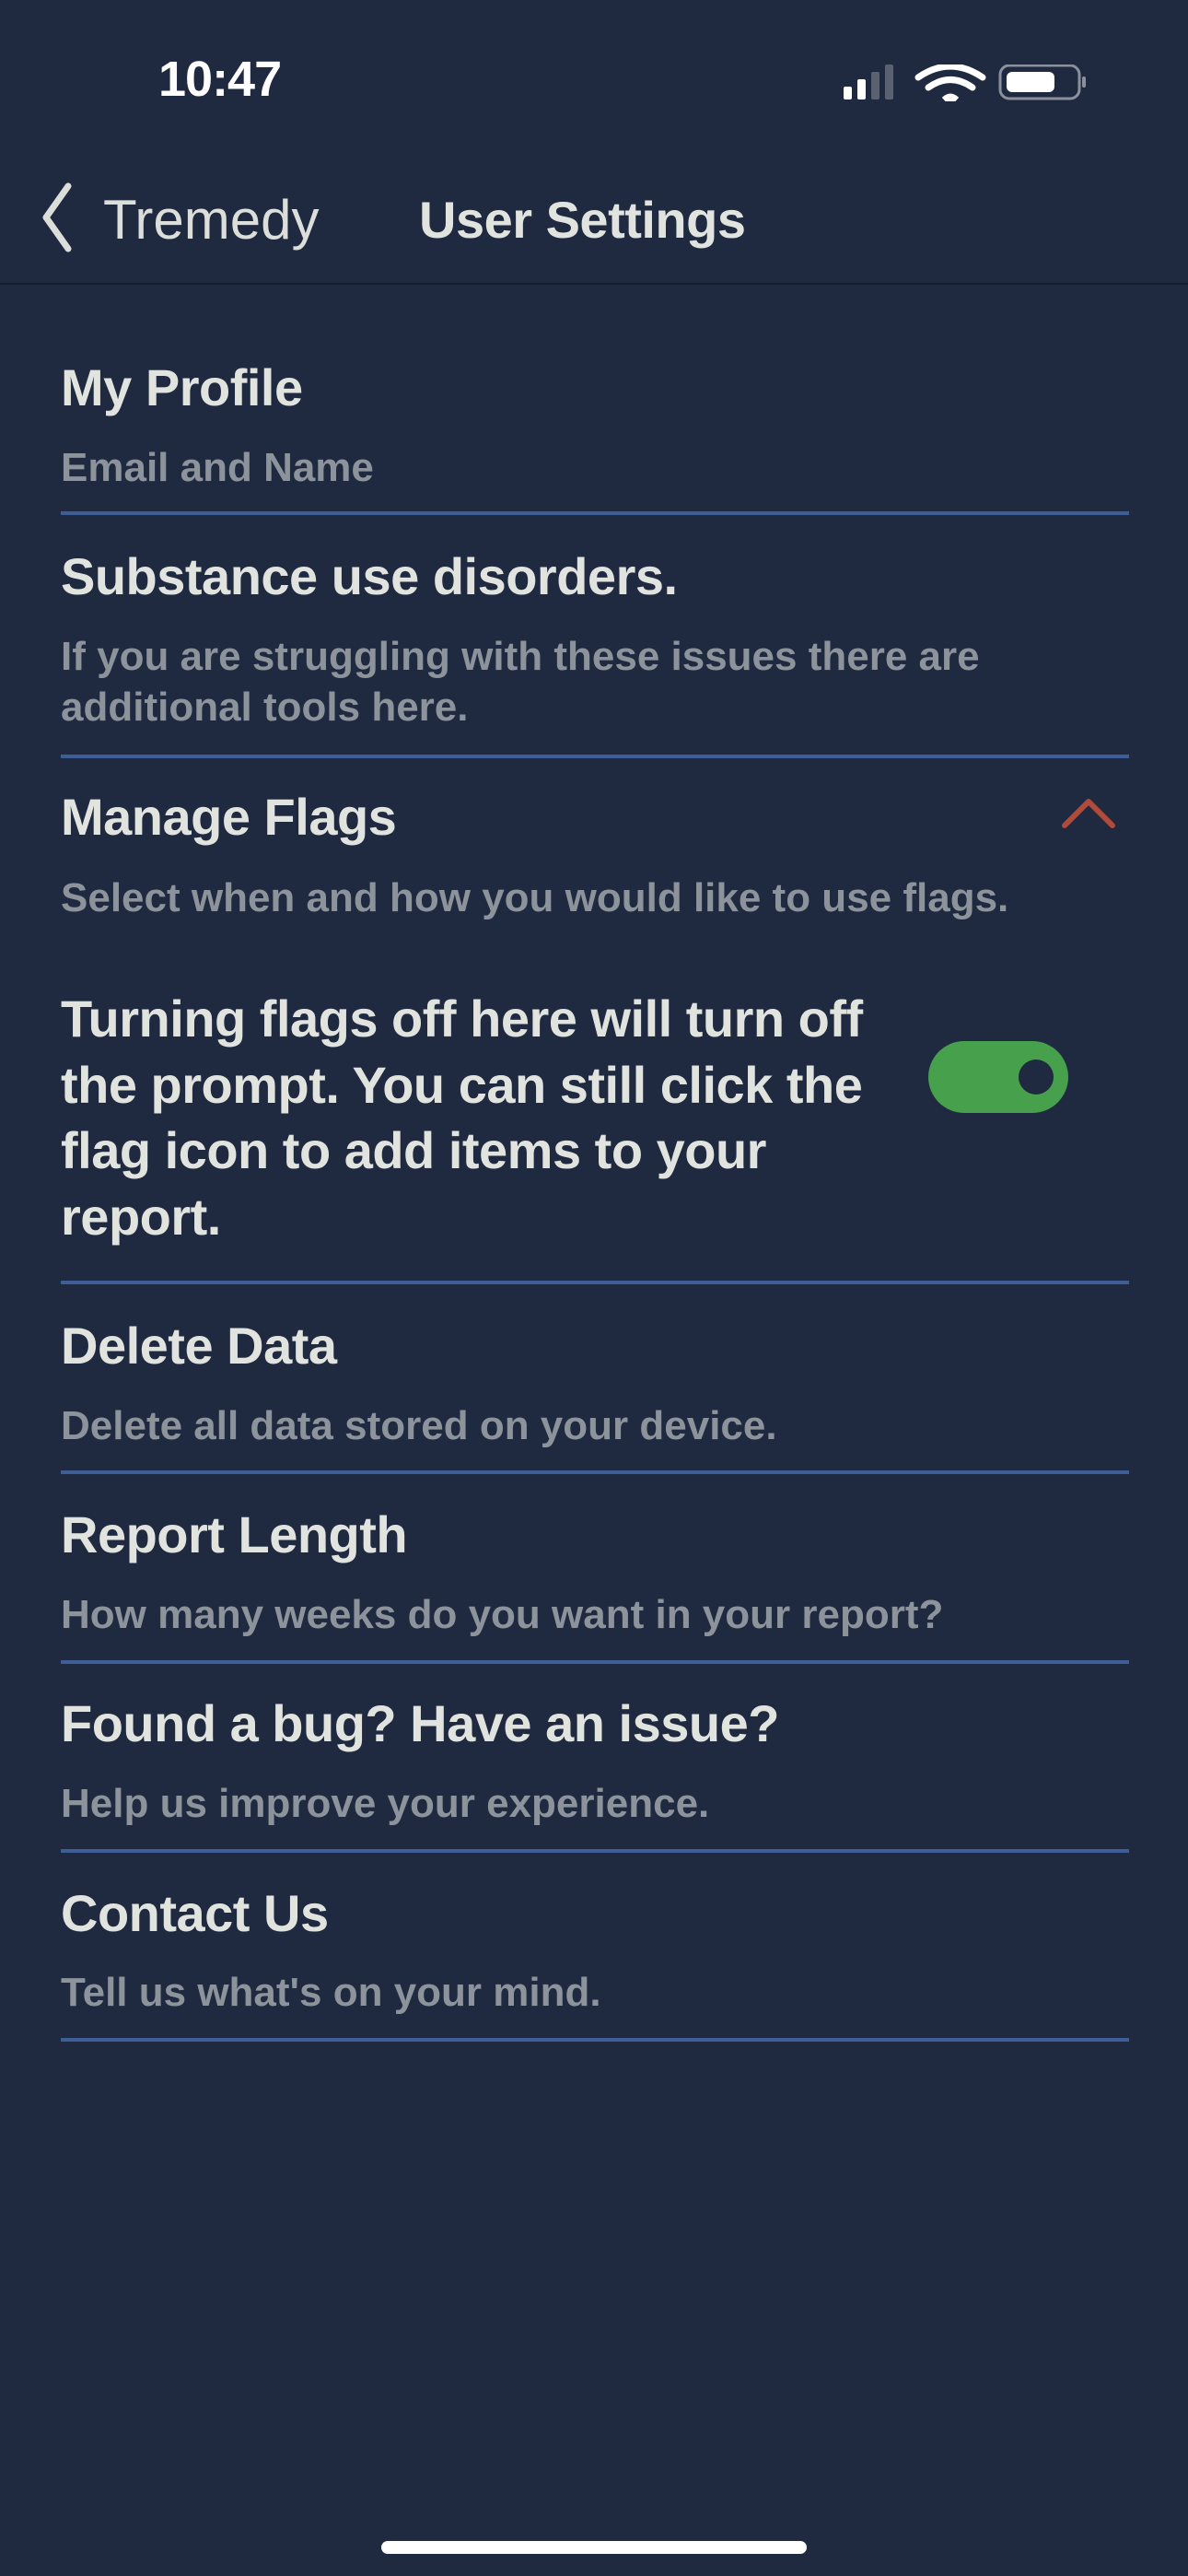  What do you see at coordinates (419, 1425) in the screenshot?
I see `delete-data-subtitle: Delete all data stored on your device.` at bounding box center [419, 1425].